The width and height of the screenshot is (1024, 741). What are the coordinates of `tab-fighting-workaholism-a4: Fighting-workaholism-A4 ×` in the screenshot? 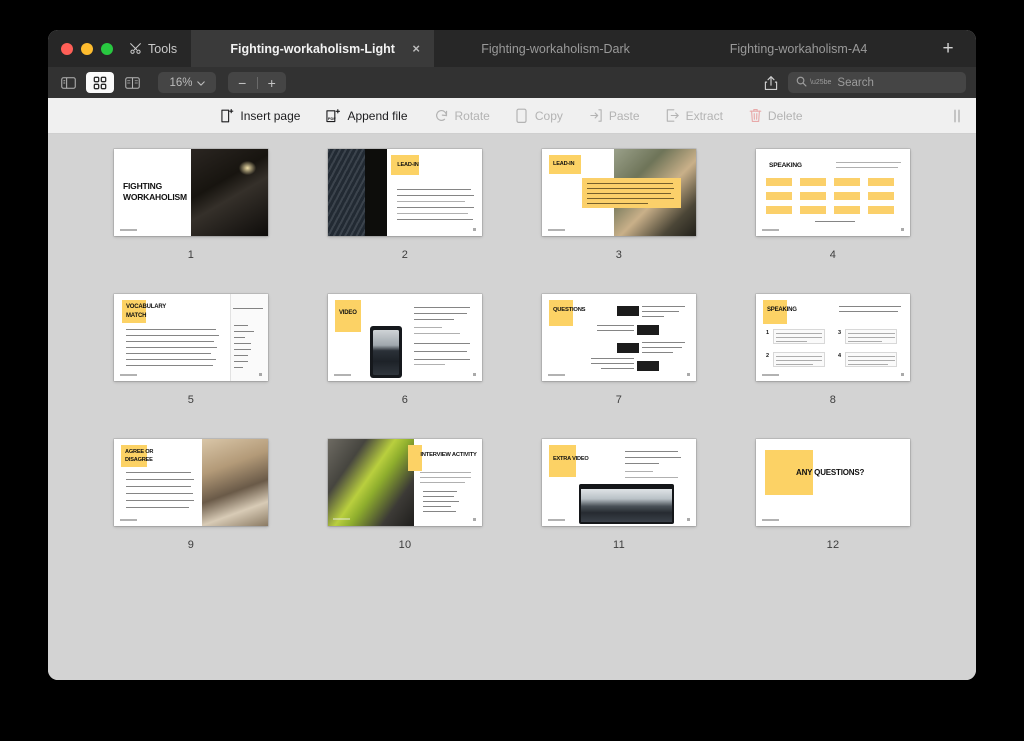 It's located at (798, 48).